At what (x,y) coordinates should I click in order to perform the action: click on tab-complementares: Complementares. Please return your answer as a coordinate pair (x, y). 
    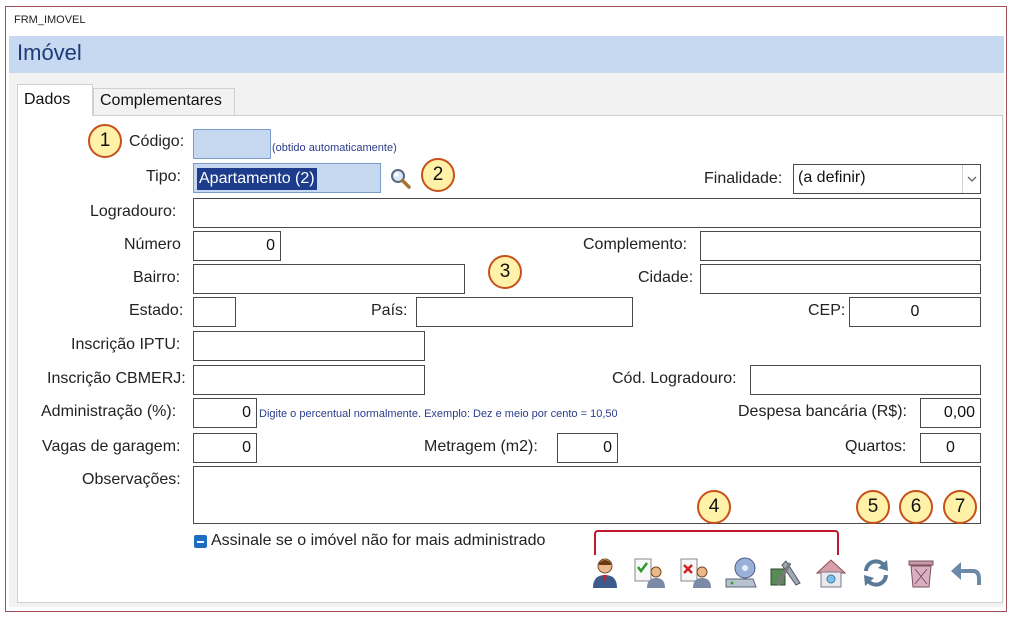
    Looking at the image, I should click on (164, 102).